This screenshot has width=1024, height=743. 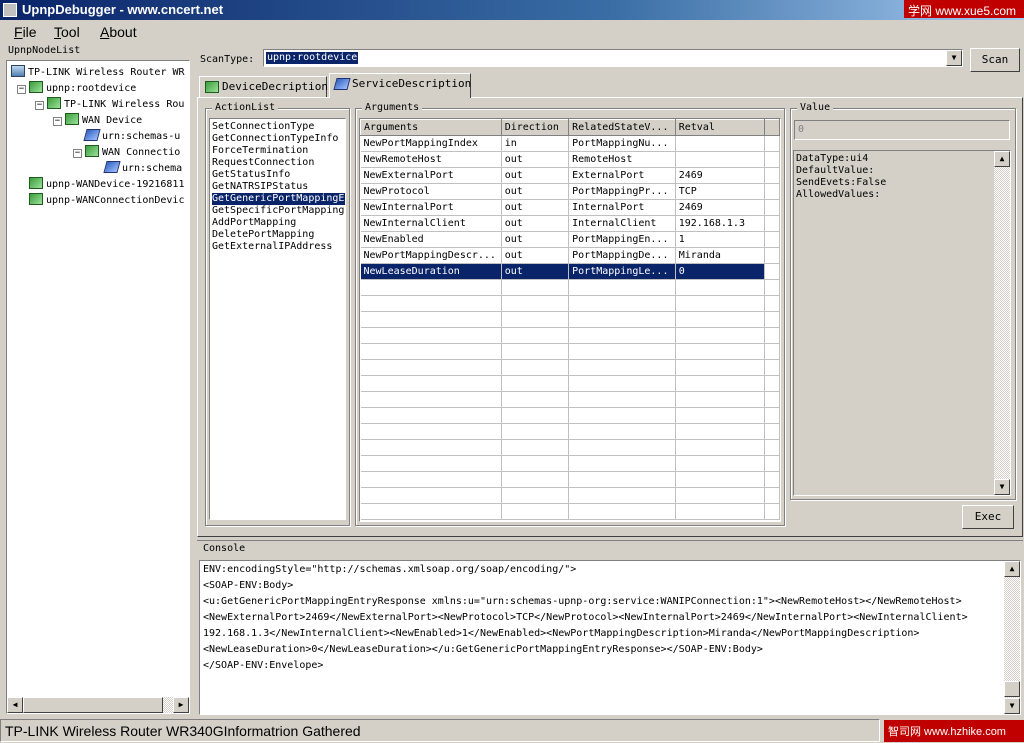 What do you see at coordinates (570, 191) in the screenshot?
I see `table-row: NewProtocol out PortMappingPr... TCP` at bounding box center [570, 191].